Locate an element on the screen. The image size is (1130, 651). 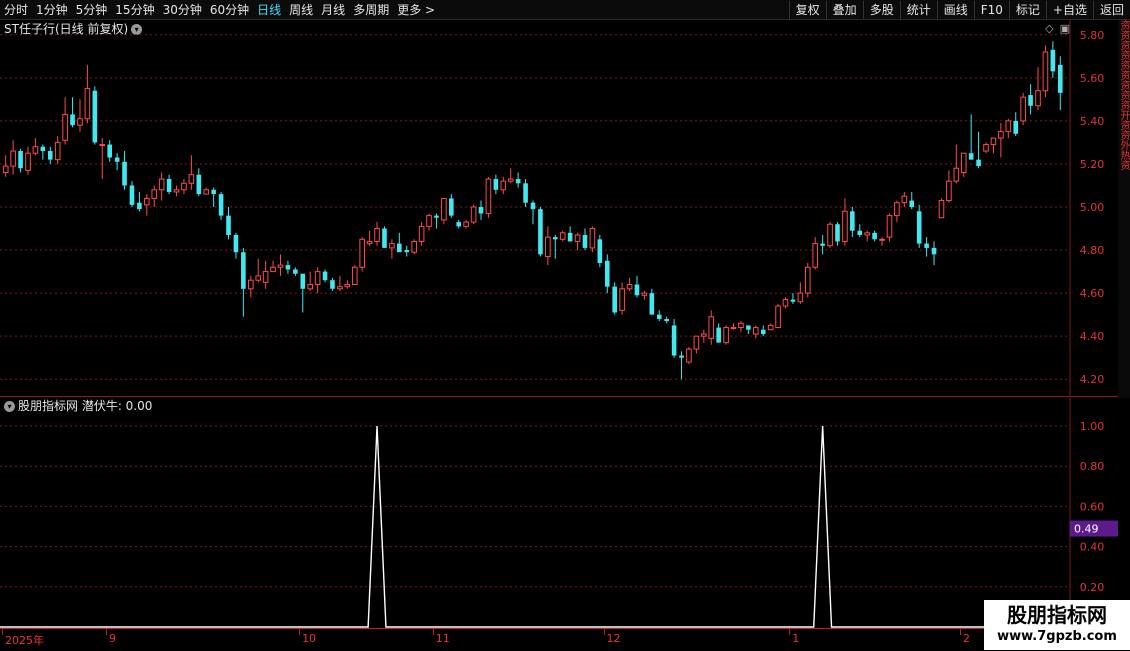
tool-button: 复权 is located at coordinates (807, 9).